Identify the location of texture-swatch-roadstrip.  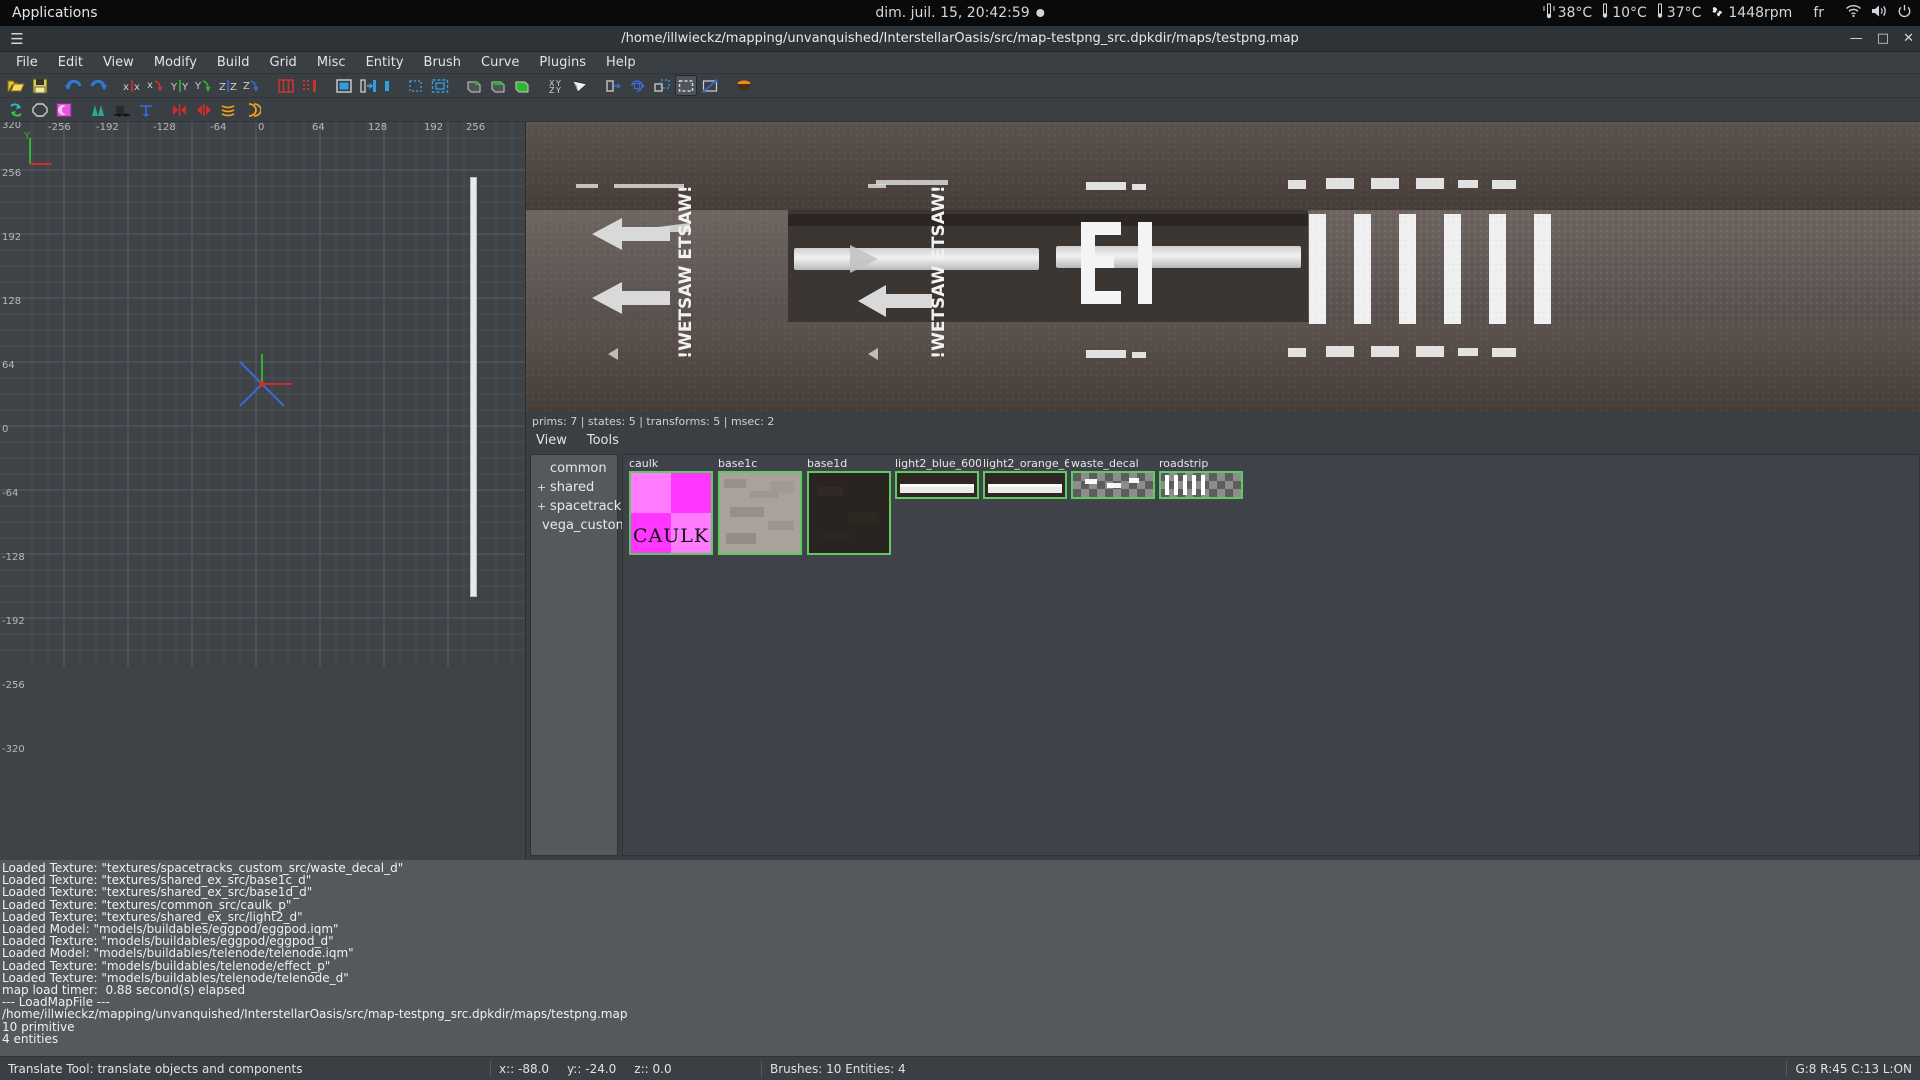
(1201, 485).